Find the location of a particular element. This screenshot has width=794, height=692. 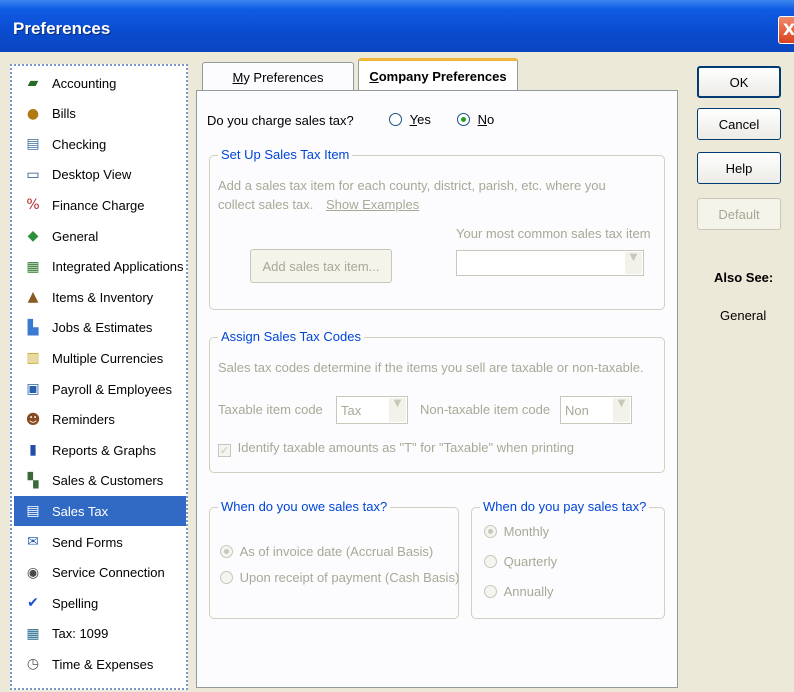

sidebar-item-desktop-view: ▭ Desktop View is located at coordinates (100, 175).